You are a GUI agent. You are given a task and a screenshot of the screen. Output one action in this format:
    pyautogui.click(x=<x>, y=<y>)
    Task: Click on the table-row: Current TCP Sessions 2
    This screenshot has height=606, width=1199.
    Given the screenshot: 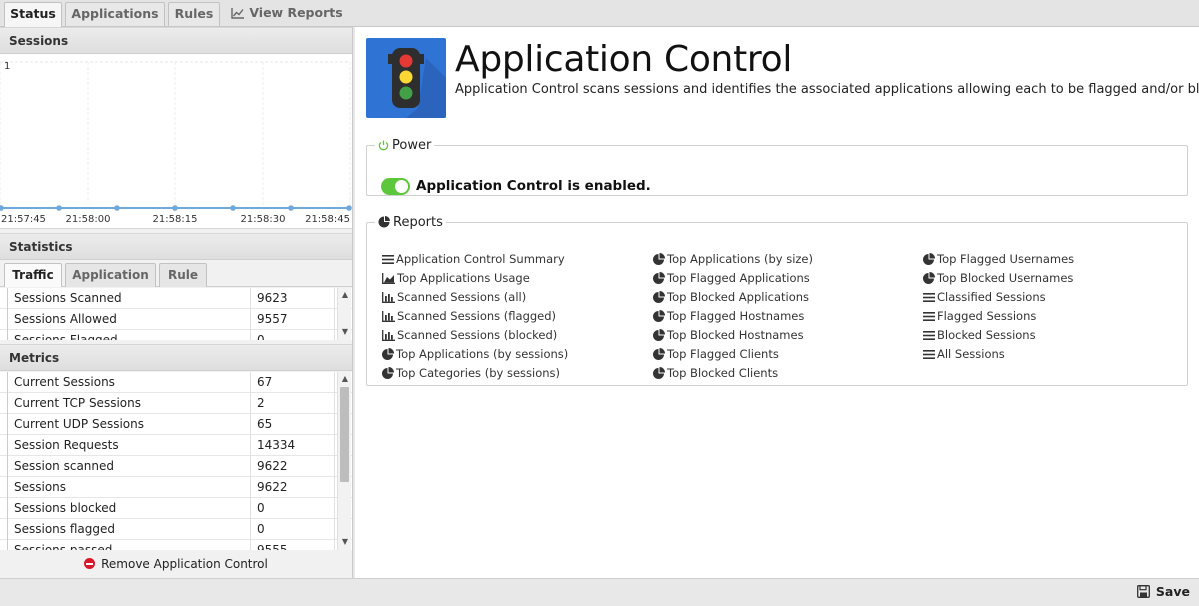 What is the action you would take?
    pyautogui.click(x=176, y=403)
    